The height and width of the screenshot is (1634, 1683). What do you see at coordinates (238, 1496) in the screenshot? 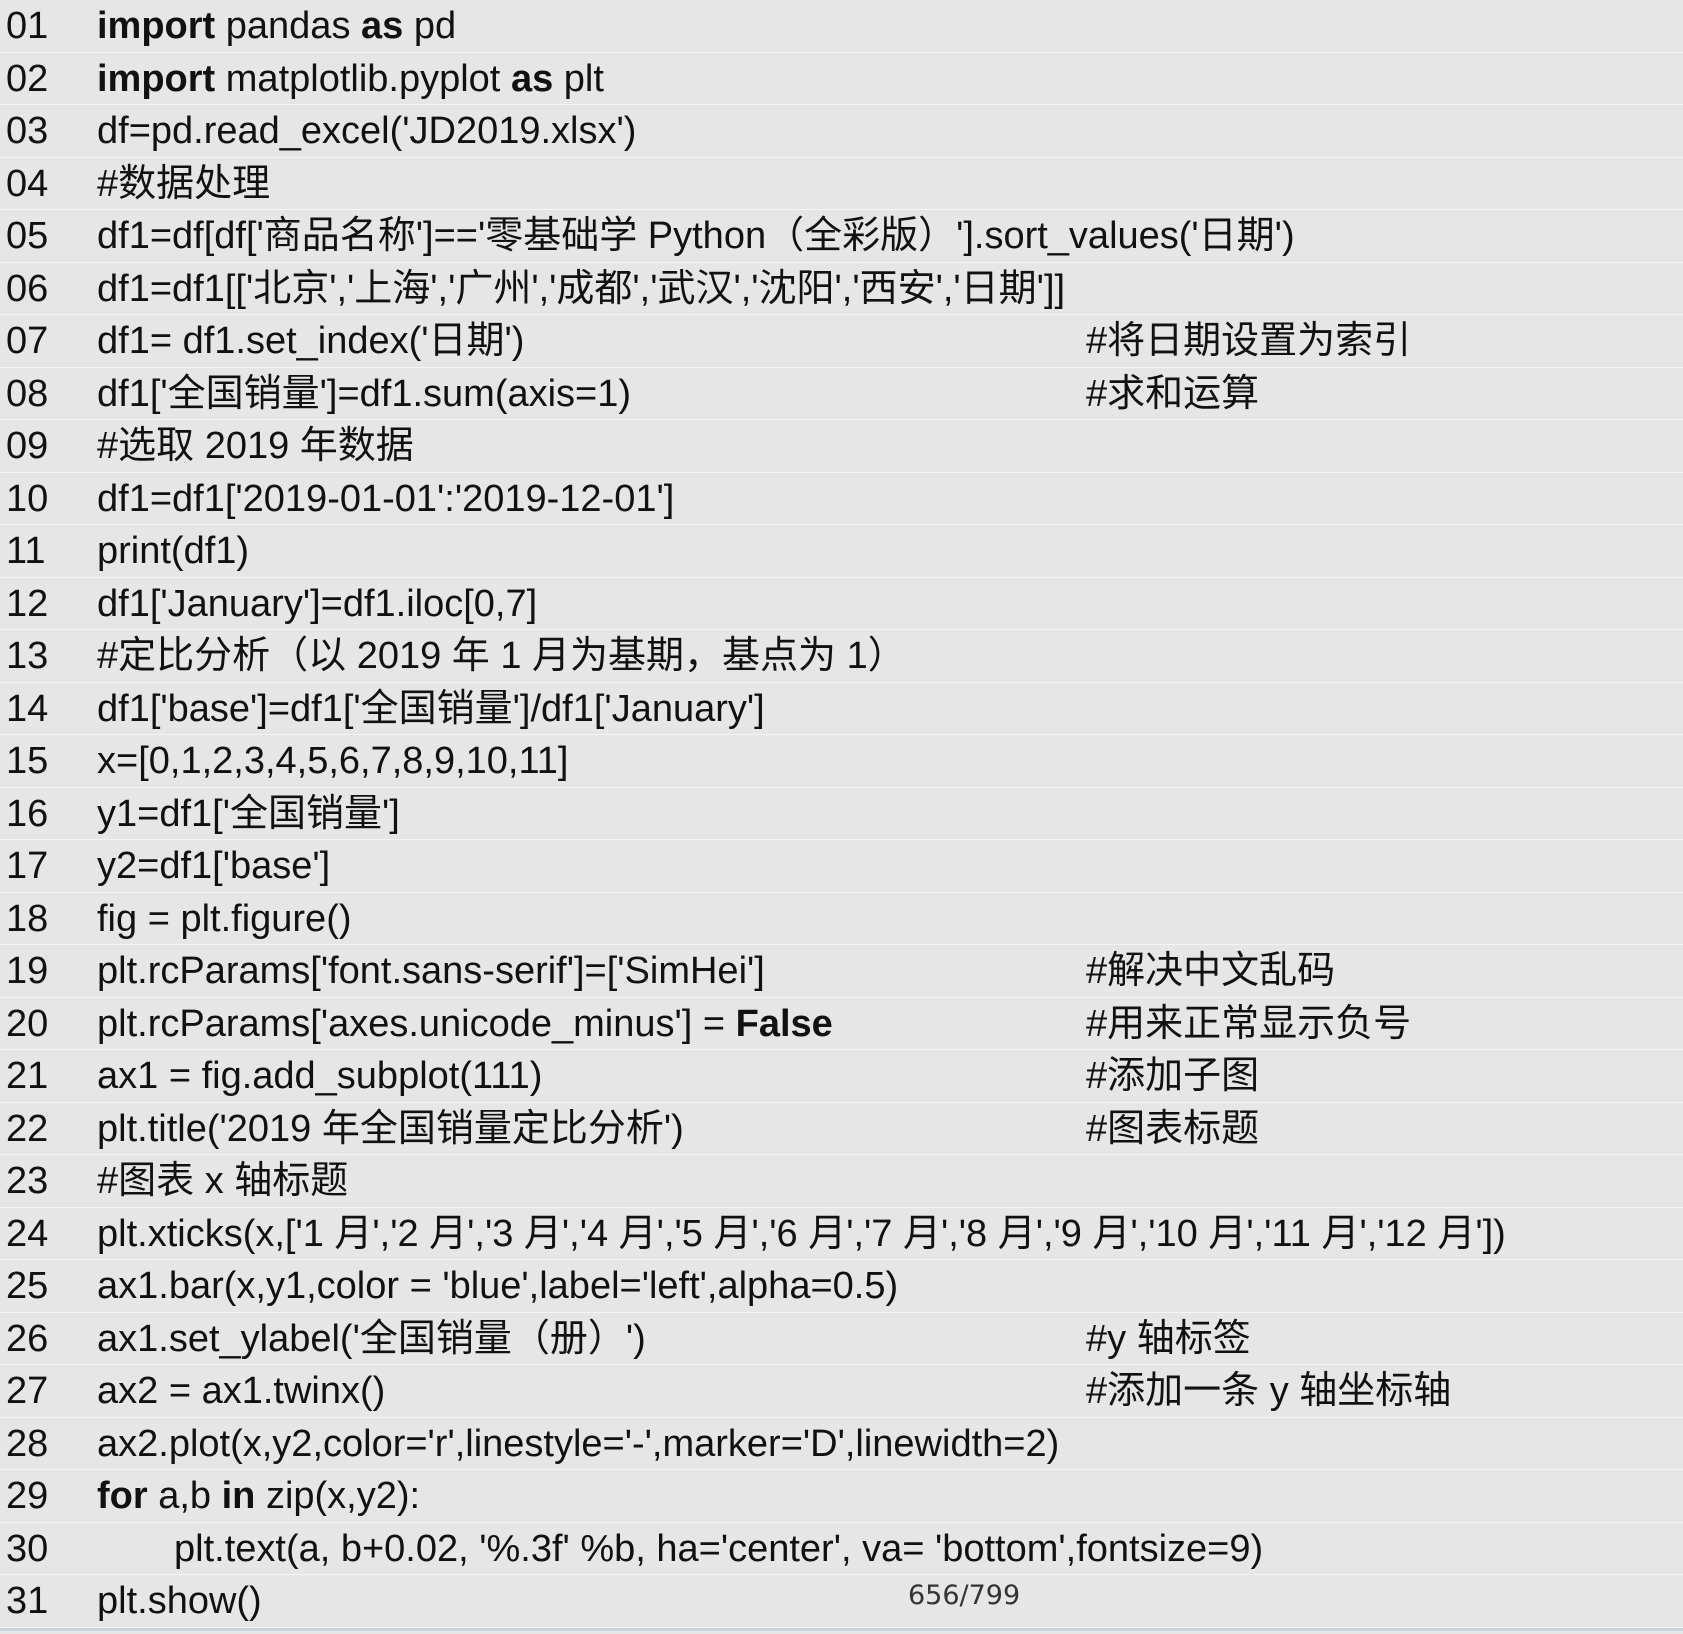
I see `code-keyword: in` at bounding box center [238, 1496].